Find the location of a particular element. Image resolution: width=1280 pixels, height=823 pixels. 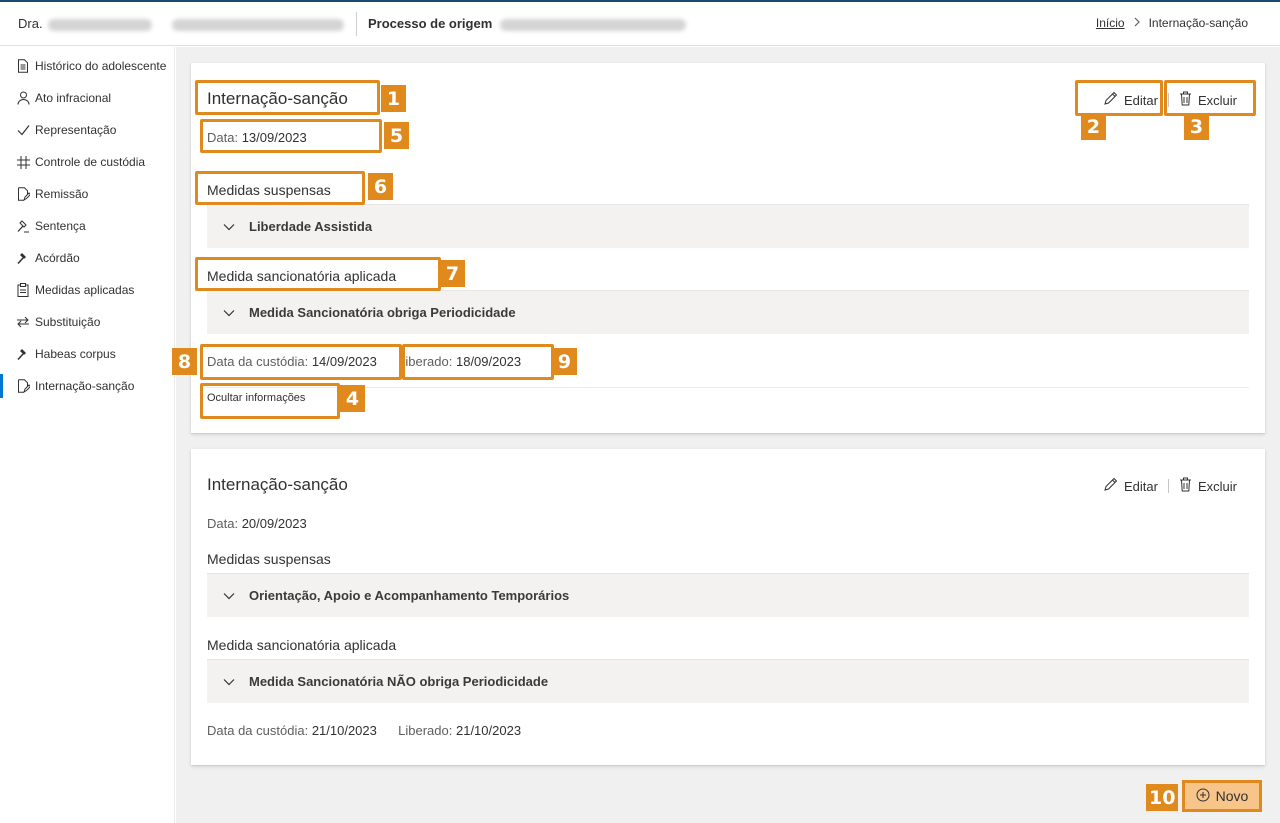

sidebar-item-label: Remissão is located at coordinates (62, 194).